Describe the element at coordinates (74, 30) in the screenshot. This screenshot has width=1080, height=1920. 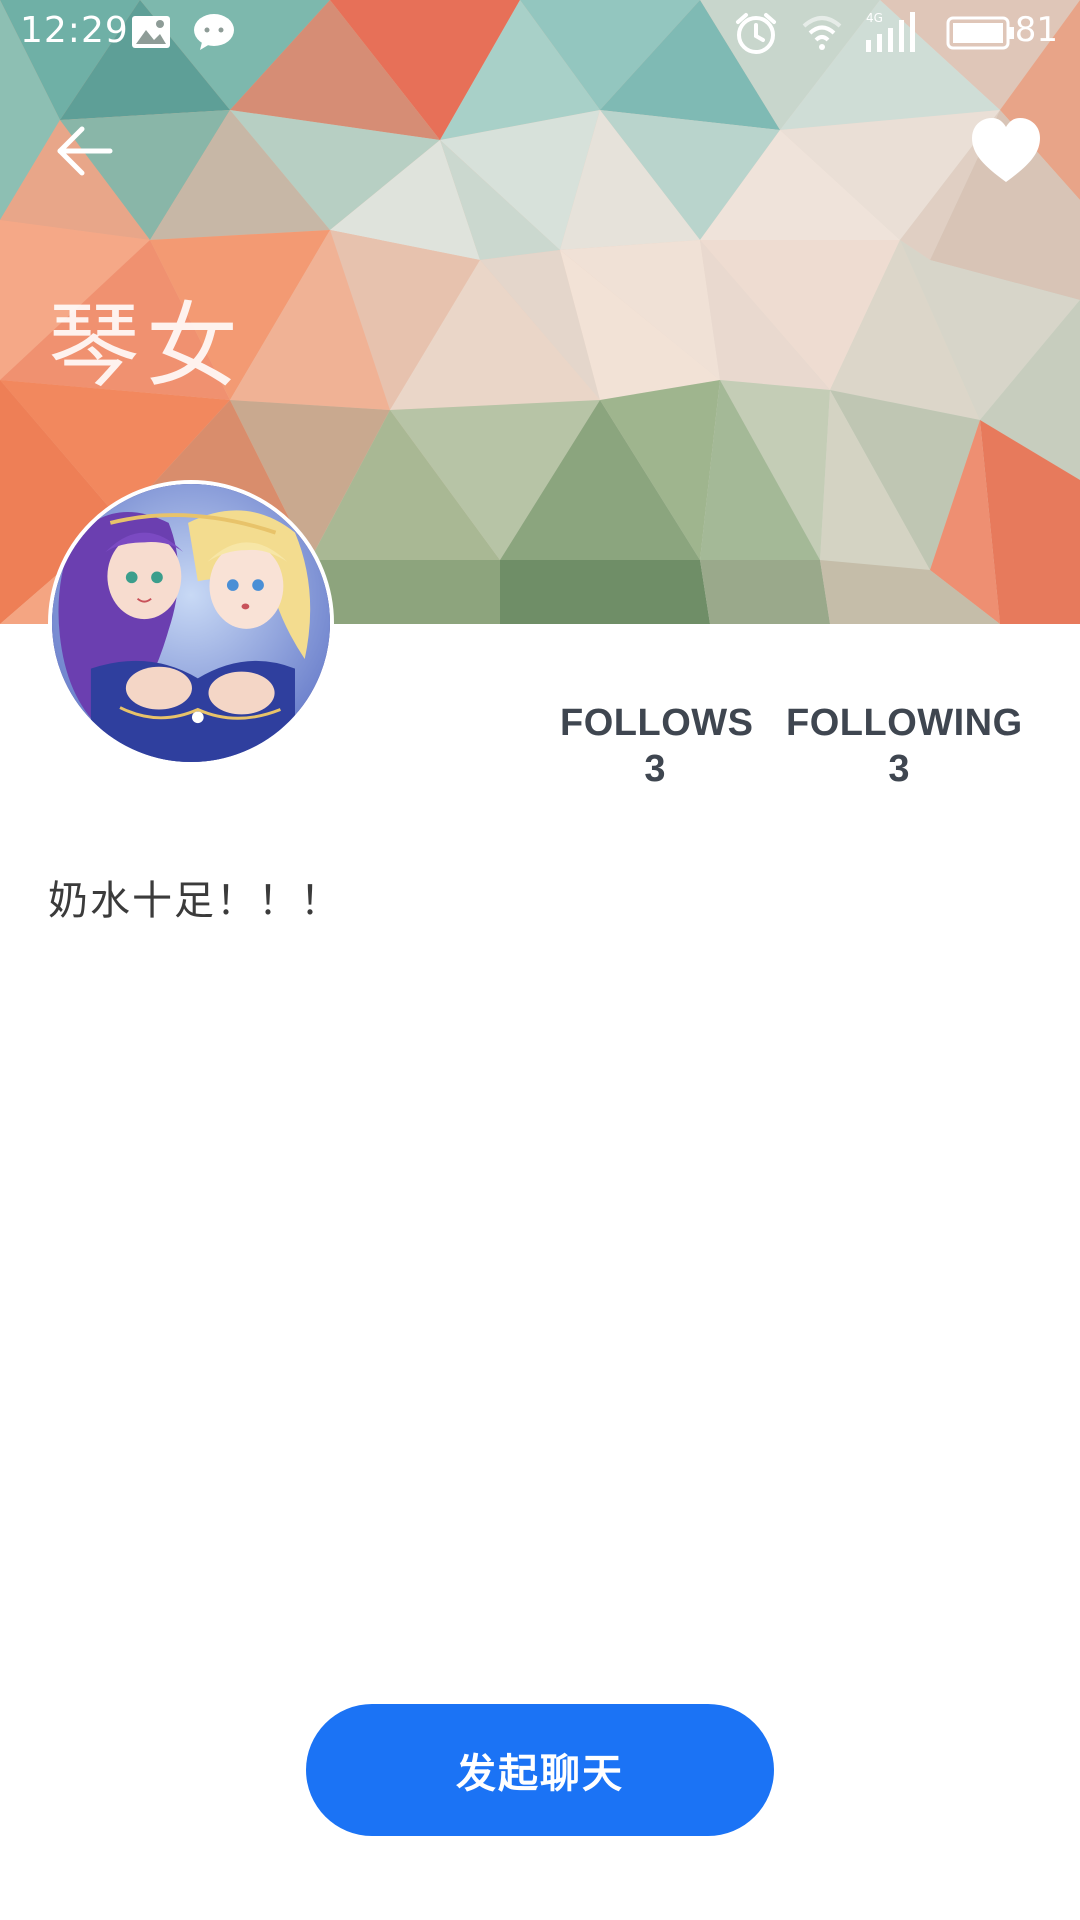
I see `status-time: 12:29` at that location.